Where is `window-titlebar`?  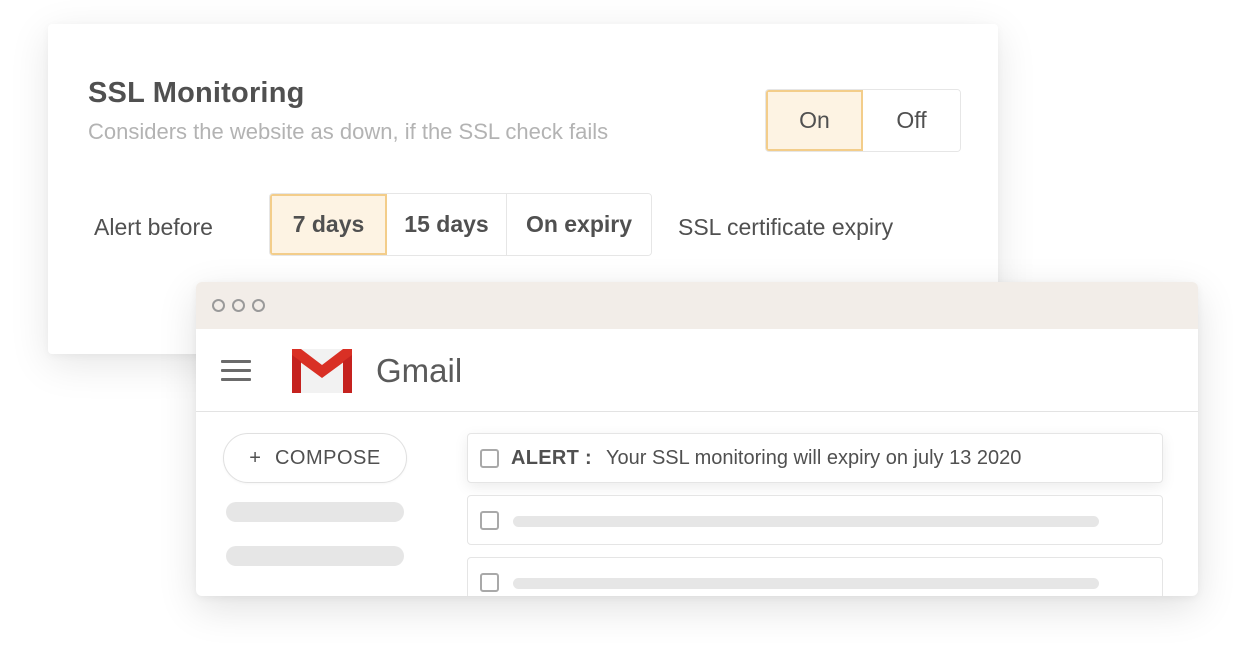
window-titlebar is located at coordinates (697, 305).